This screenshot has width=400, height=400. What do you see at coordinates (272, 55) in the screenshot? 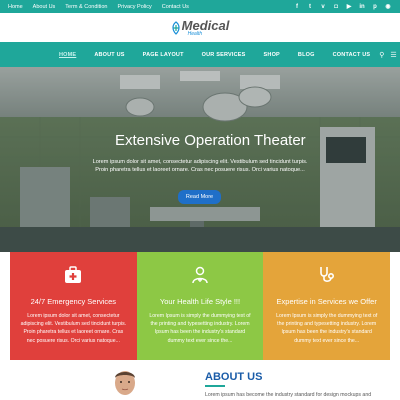
I see `nav-item-shop: SHOP` at bounding box center [272, 55].